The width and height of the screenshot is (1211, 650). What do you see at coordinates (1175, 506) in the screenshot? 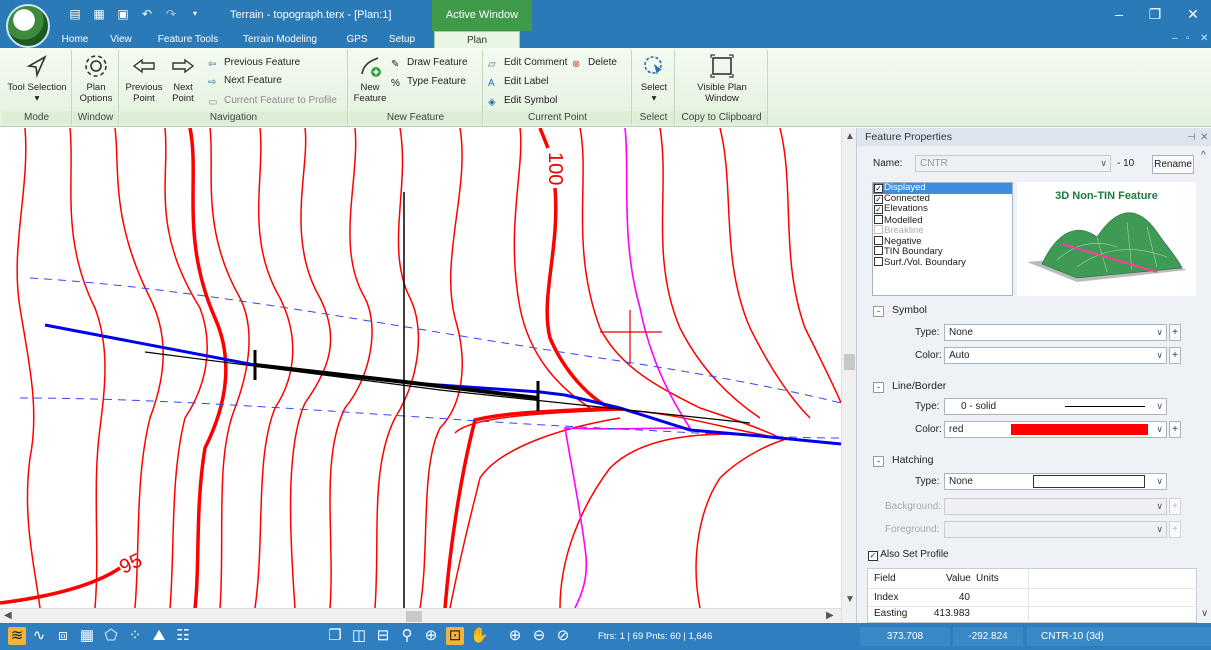
I see `hatch-background-add-button: +` at bounding box center [1175, 506].